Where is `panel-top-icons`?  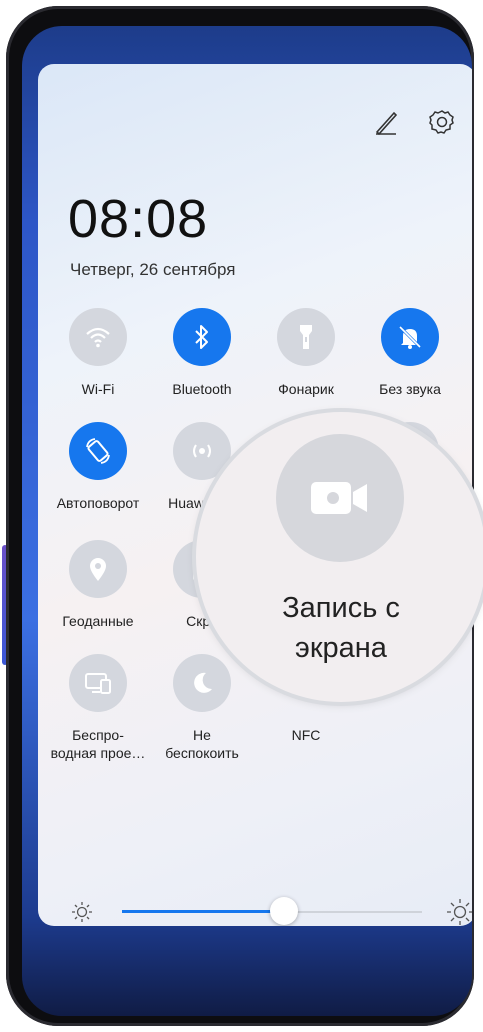 panel-top-icons is located at coordinates (414, 122).